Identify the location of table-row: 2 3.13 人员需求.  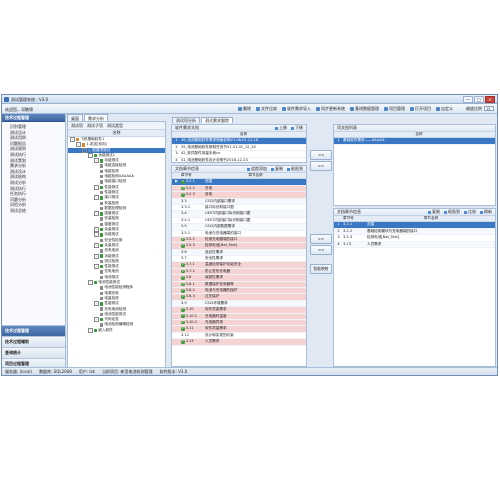
(239, 342).